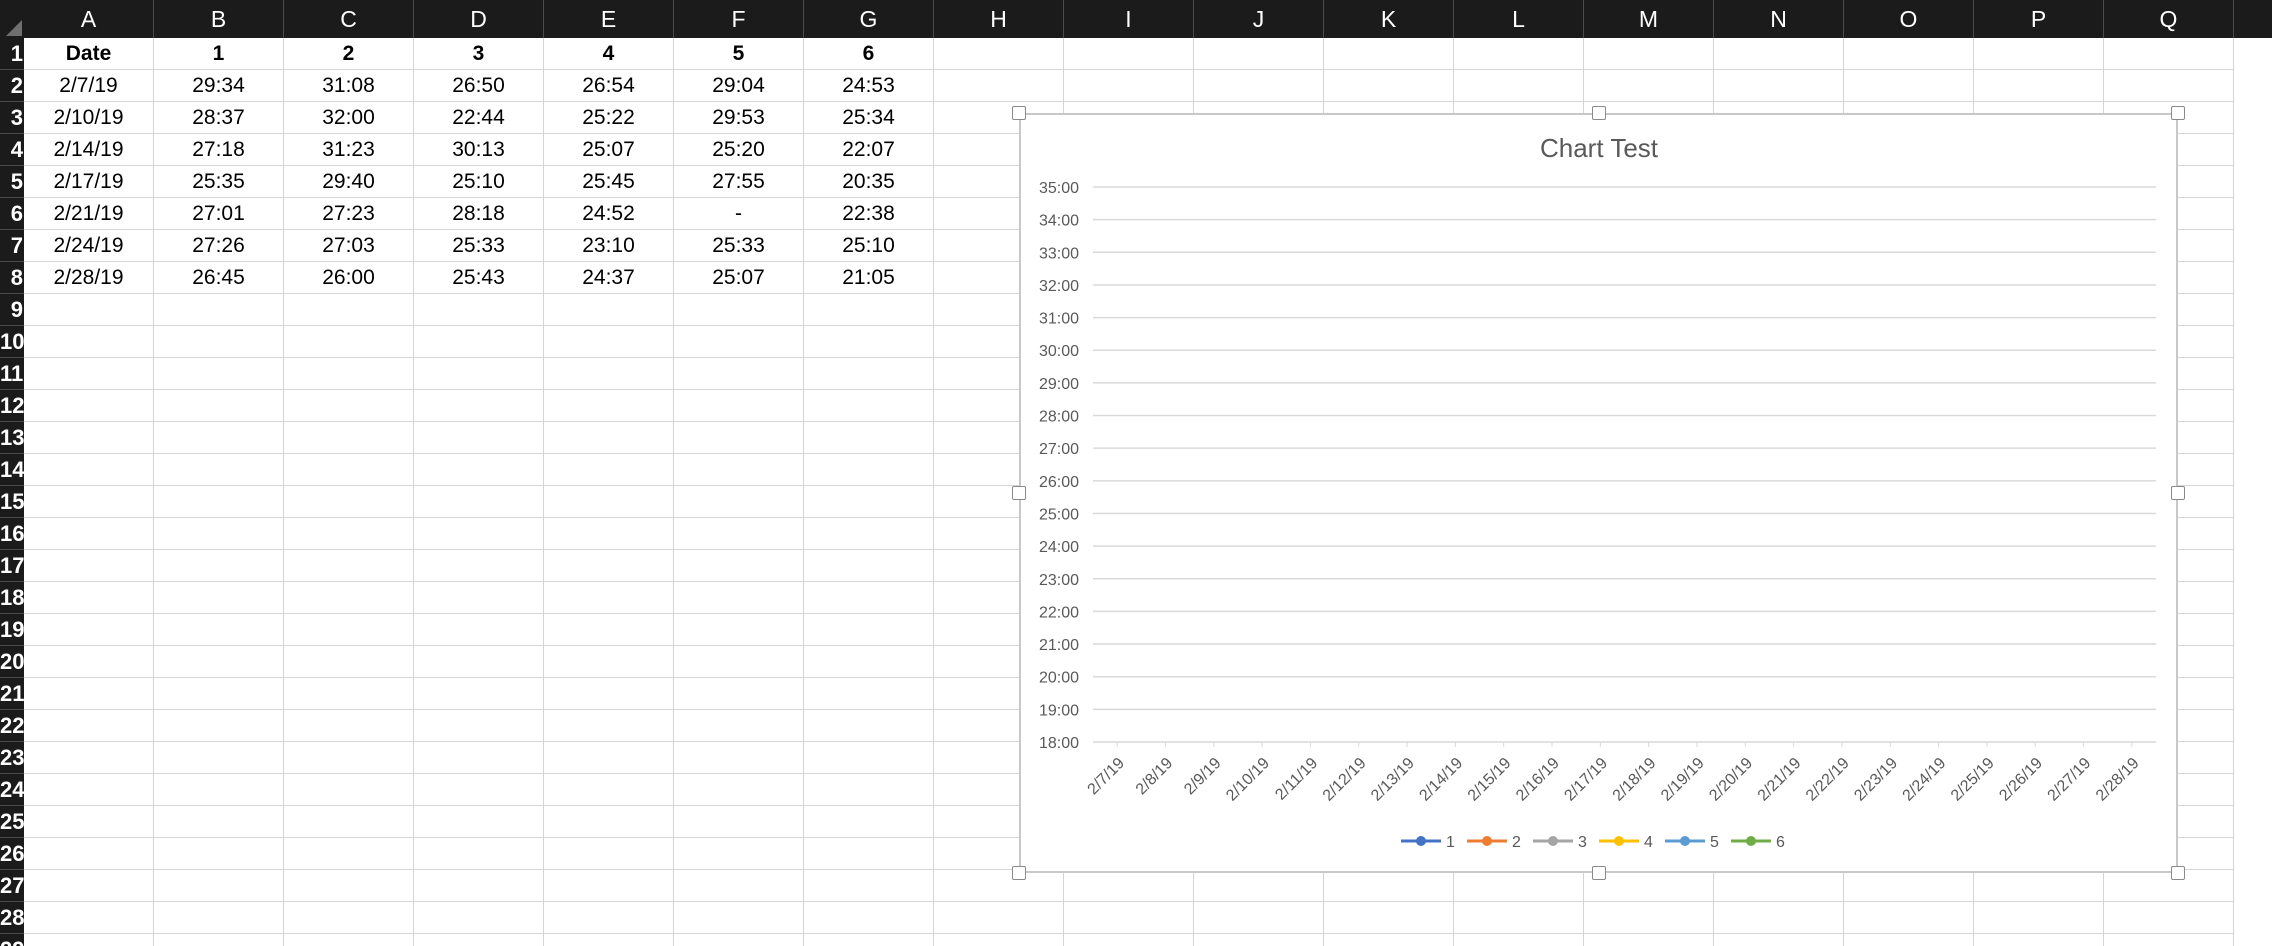 Image resolution: width=2272 pixels, height=946 pixels. What do you see at coordinates (1129, 940) in the screenshot?
I see `cell-i29` at bounding box center [1129, 940].